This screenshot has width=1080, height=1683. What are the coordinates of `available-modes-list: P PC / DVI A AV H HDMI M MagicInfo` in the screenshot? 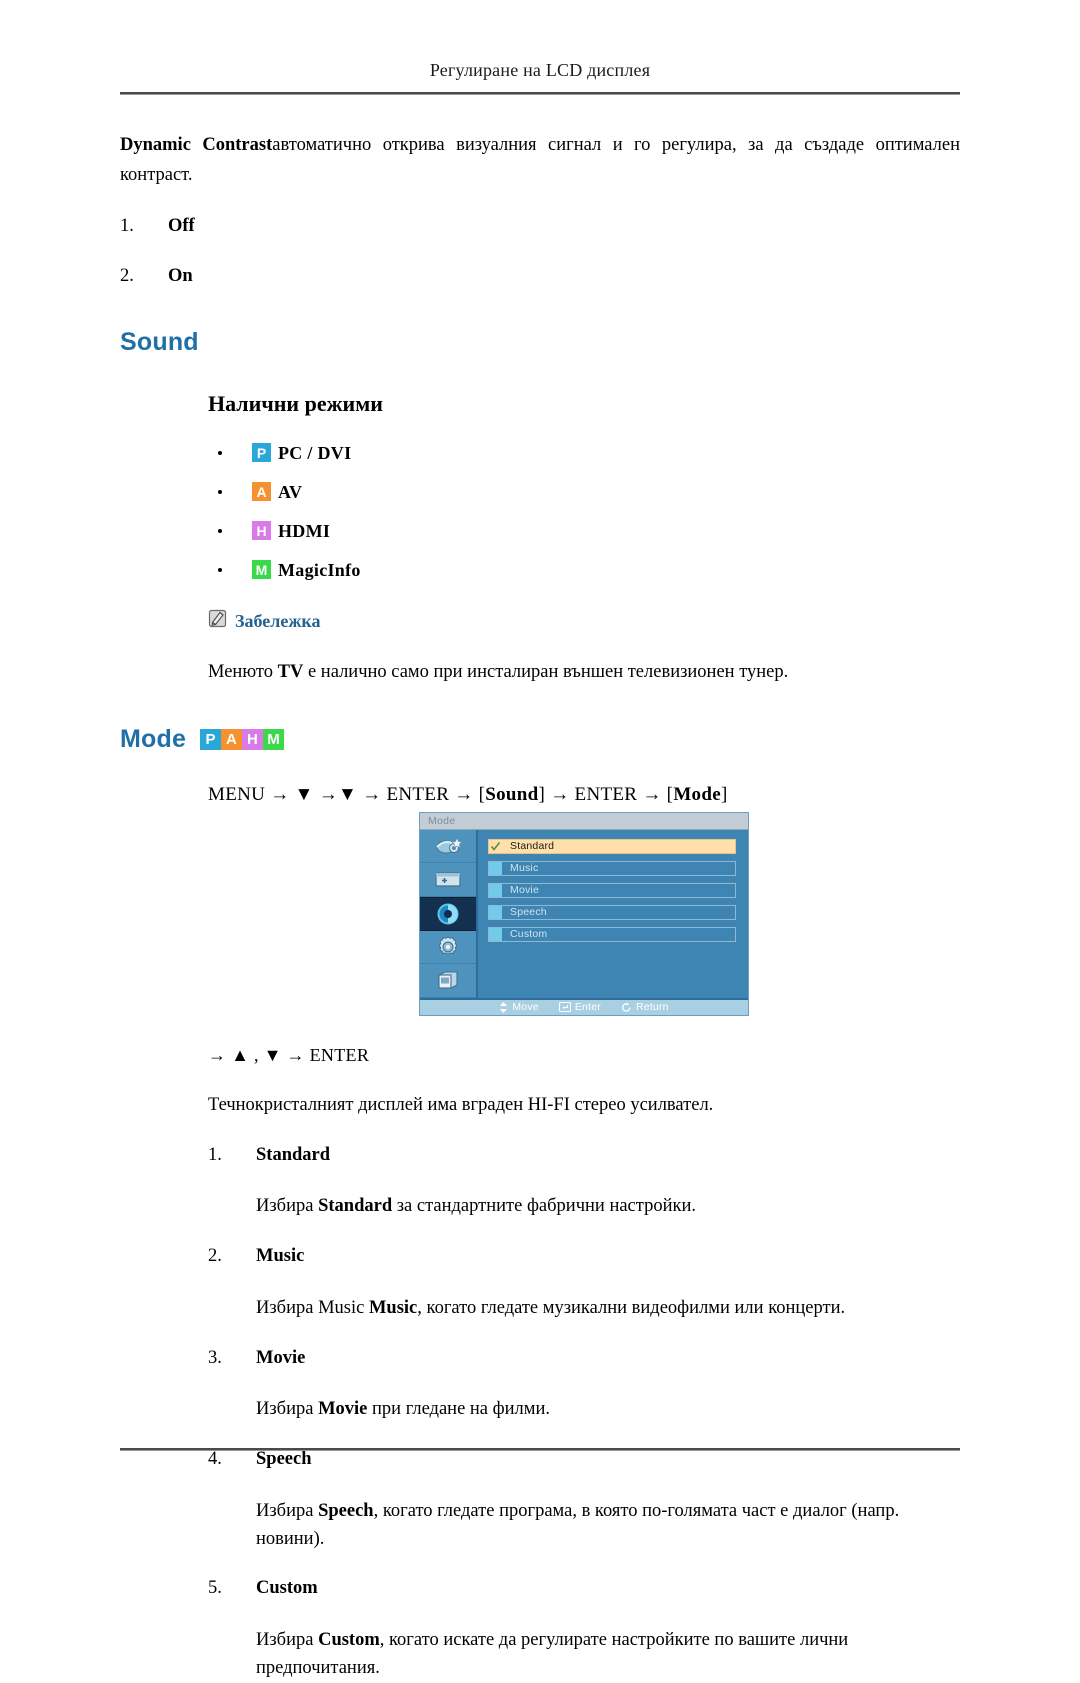 It's located at (584, 511).